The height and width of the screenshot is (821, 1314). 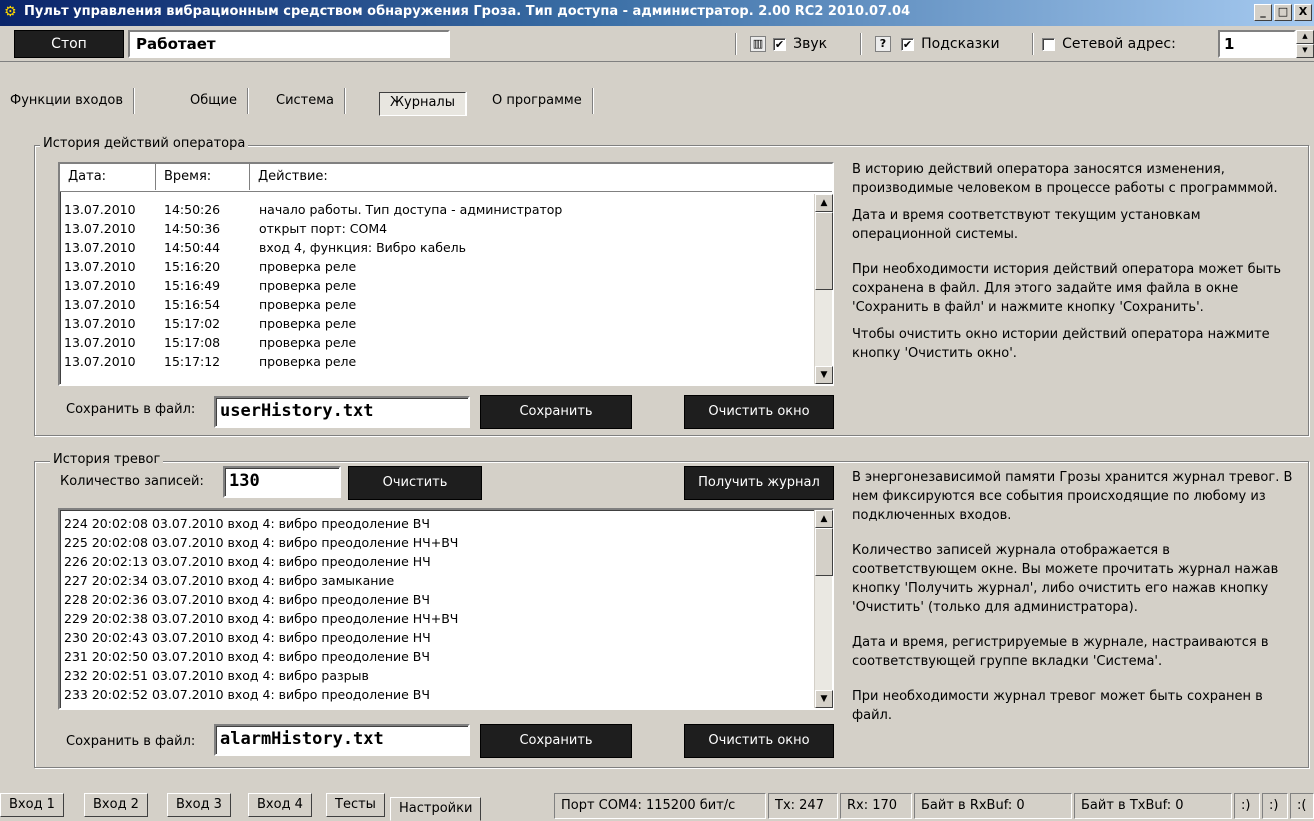 What do you see at coordinates (289, 44) in the screenshot?
I see `status-field: Работает` at bounding box center [289, 44].